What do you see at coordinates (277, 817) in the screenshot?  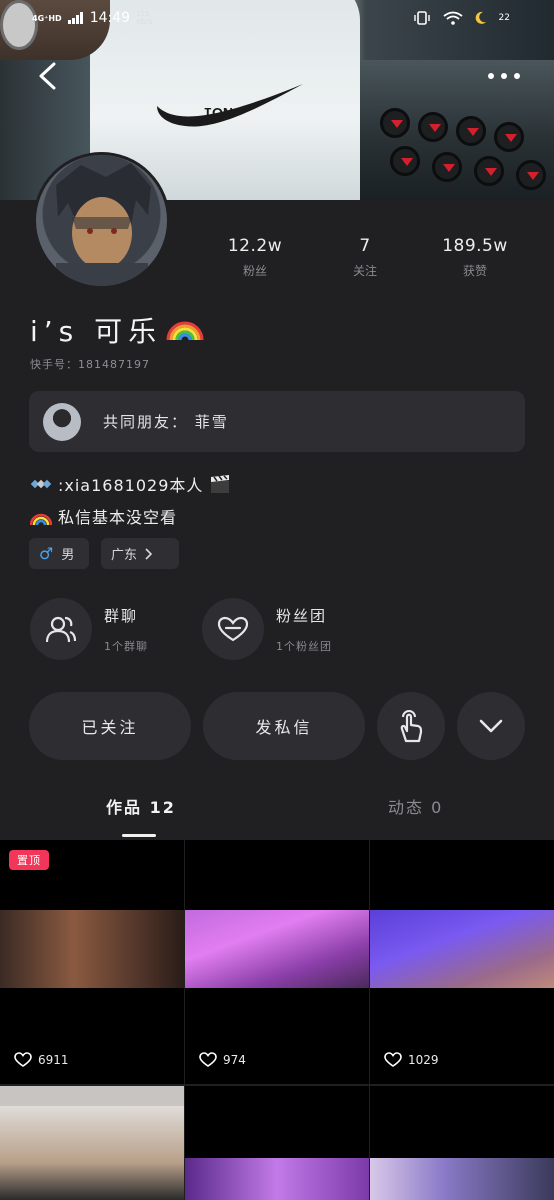 I see `content-tabs: 作品 12 动态 0` at bounding box center [277, 817].